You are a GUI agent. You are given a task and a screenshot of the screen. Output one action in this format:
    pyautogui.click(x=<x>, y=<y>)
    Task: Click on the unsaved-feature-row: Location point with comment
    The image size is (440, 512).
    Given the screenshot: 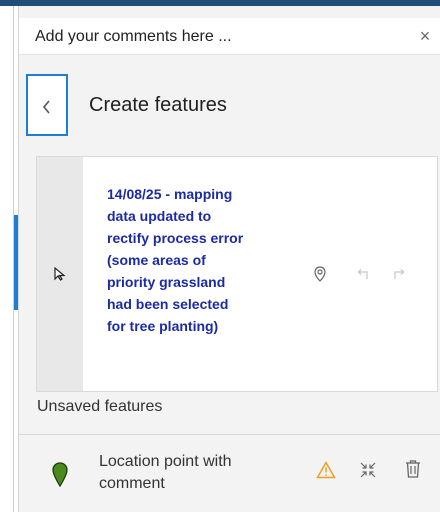 What is the action you would take?
    pyautogui.click(x=229, y=475)
    